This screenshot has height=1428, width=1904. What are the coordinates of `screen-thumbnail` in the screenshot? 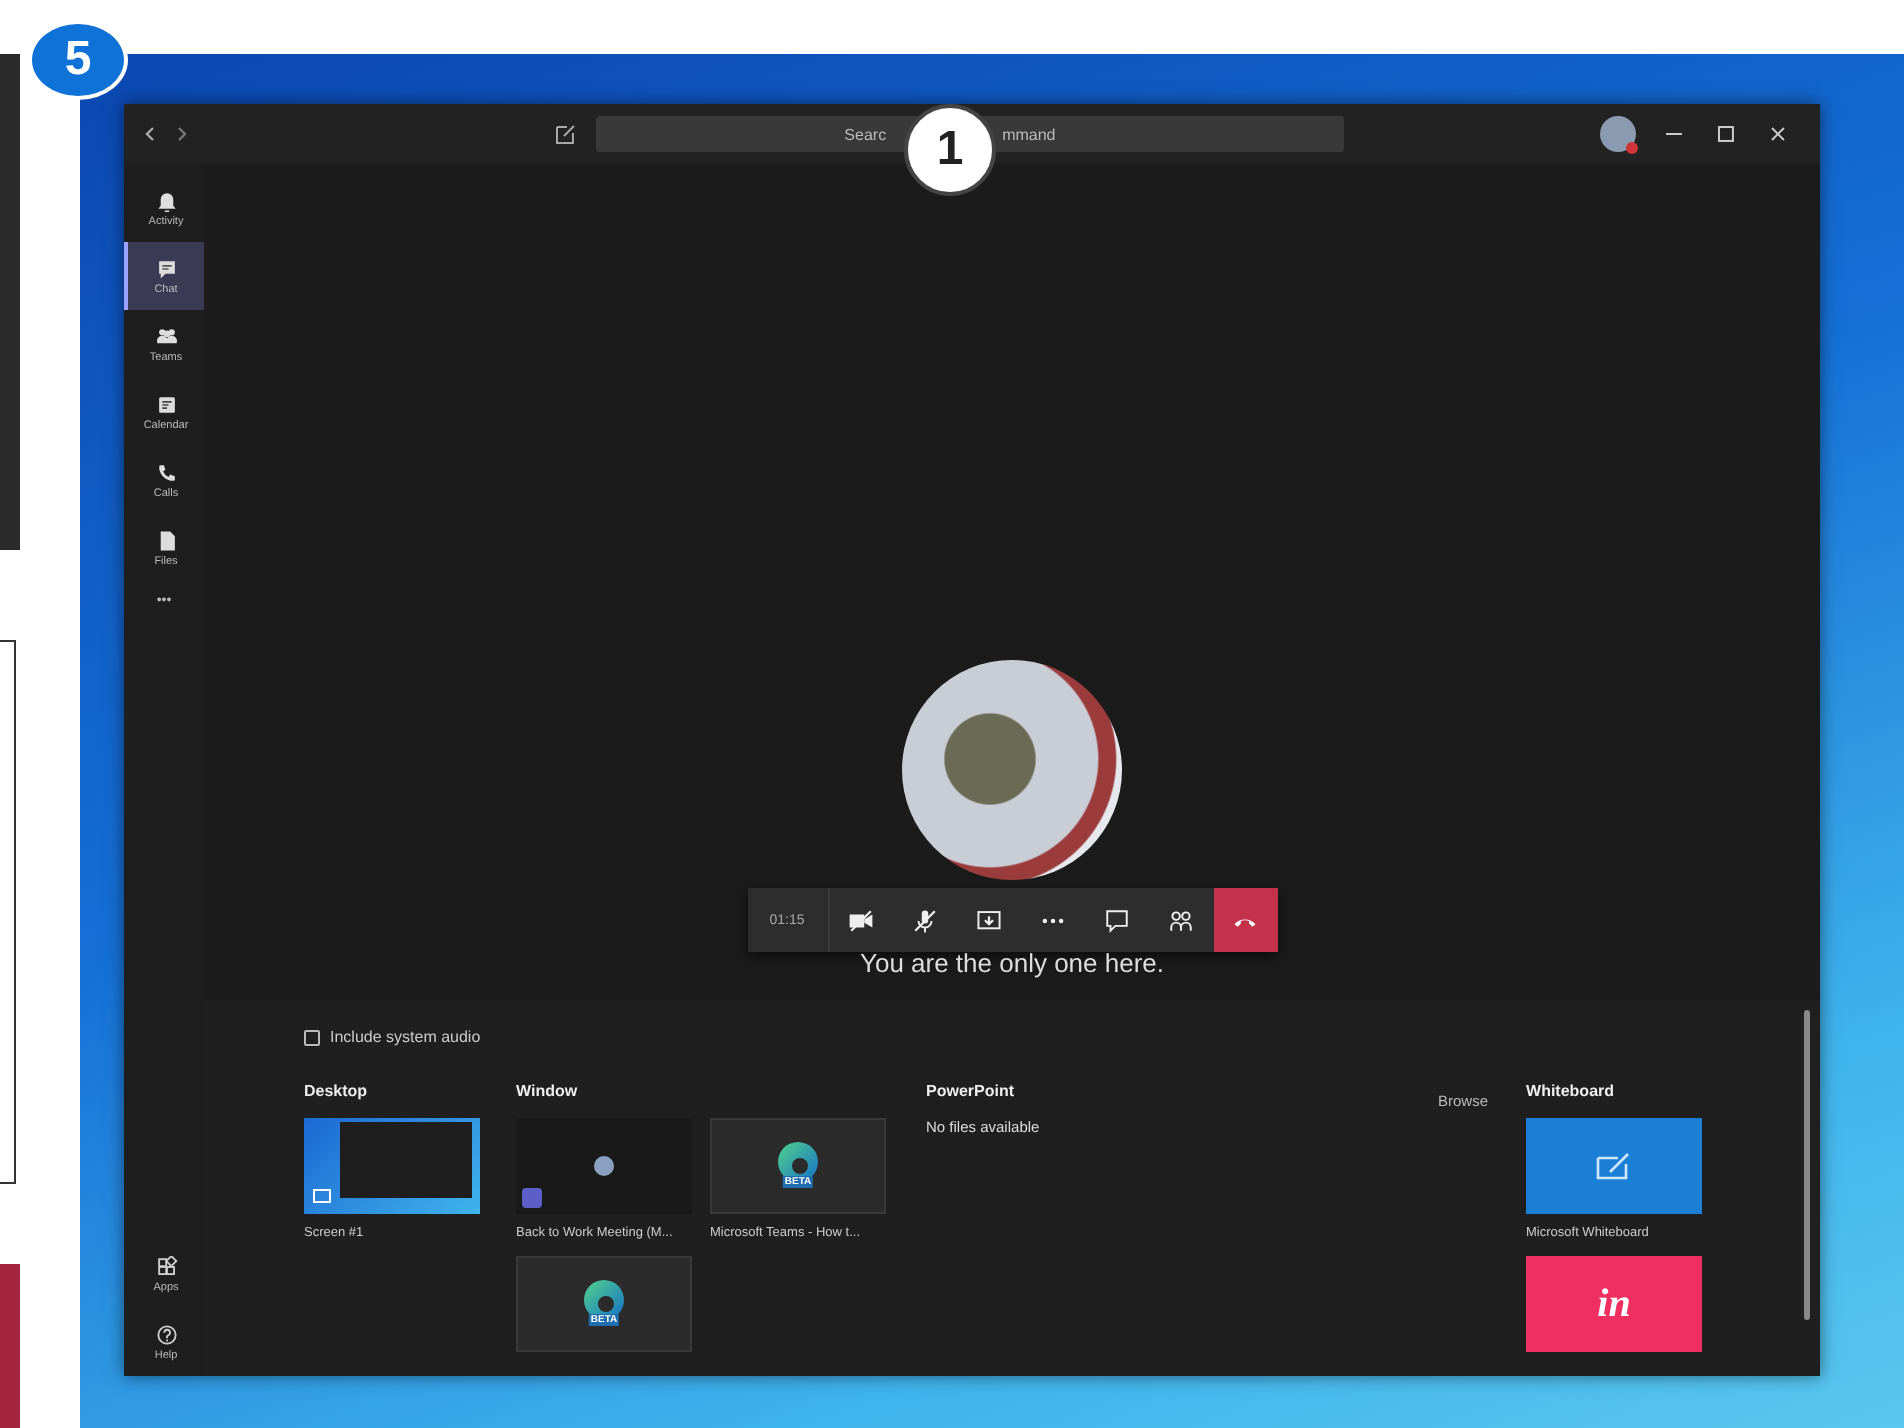 It's located at (392, 1166).